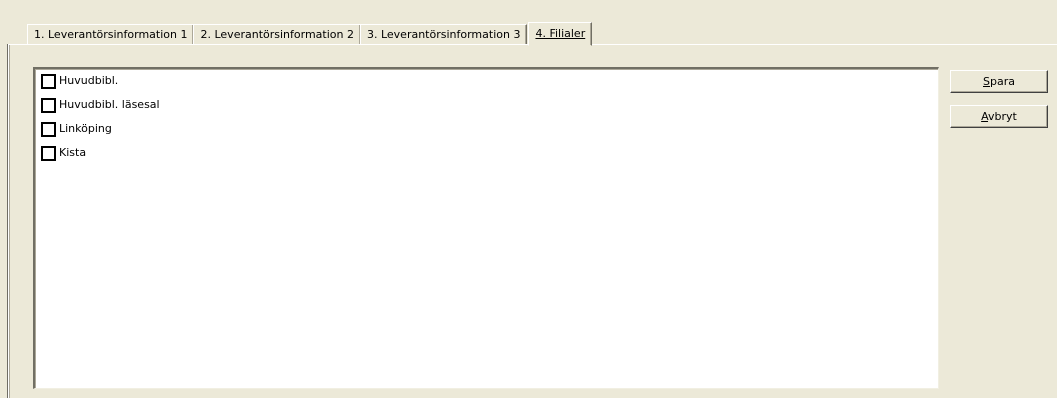 Image resolution: width=1057 pixels, height=398 pixels. What do you see at coordinates (109, 104) in the screenshot?
I see `branch-label: Huvudbibl. läsesal` at bounding box center [109, 104].